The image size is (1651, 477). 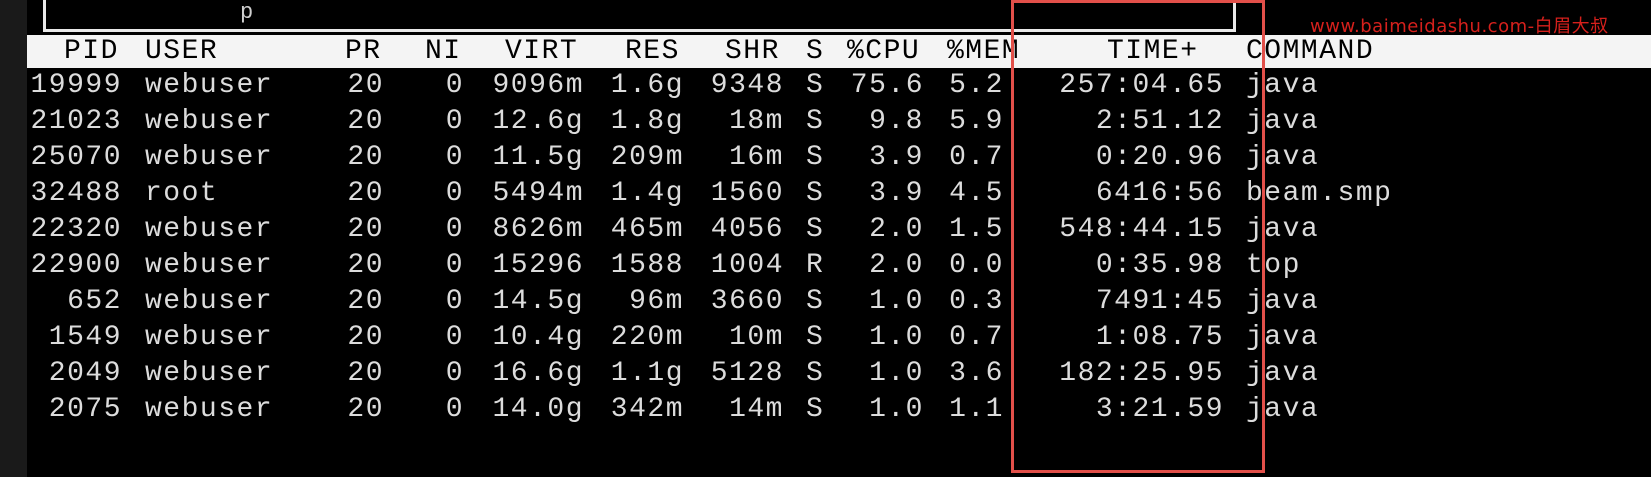 I want to click on process-user-cell: root, so click(x=182, y=193).